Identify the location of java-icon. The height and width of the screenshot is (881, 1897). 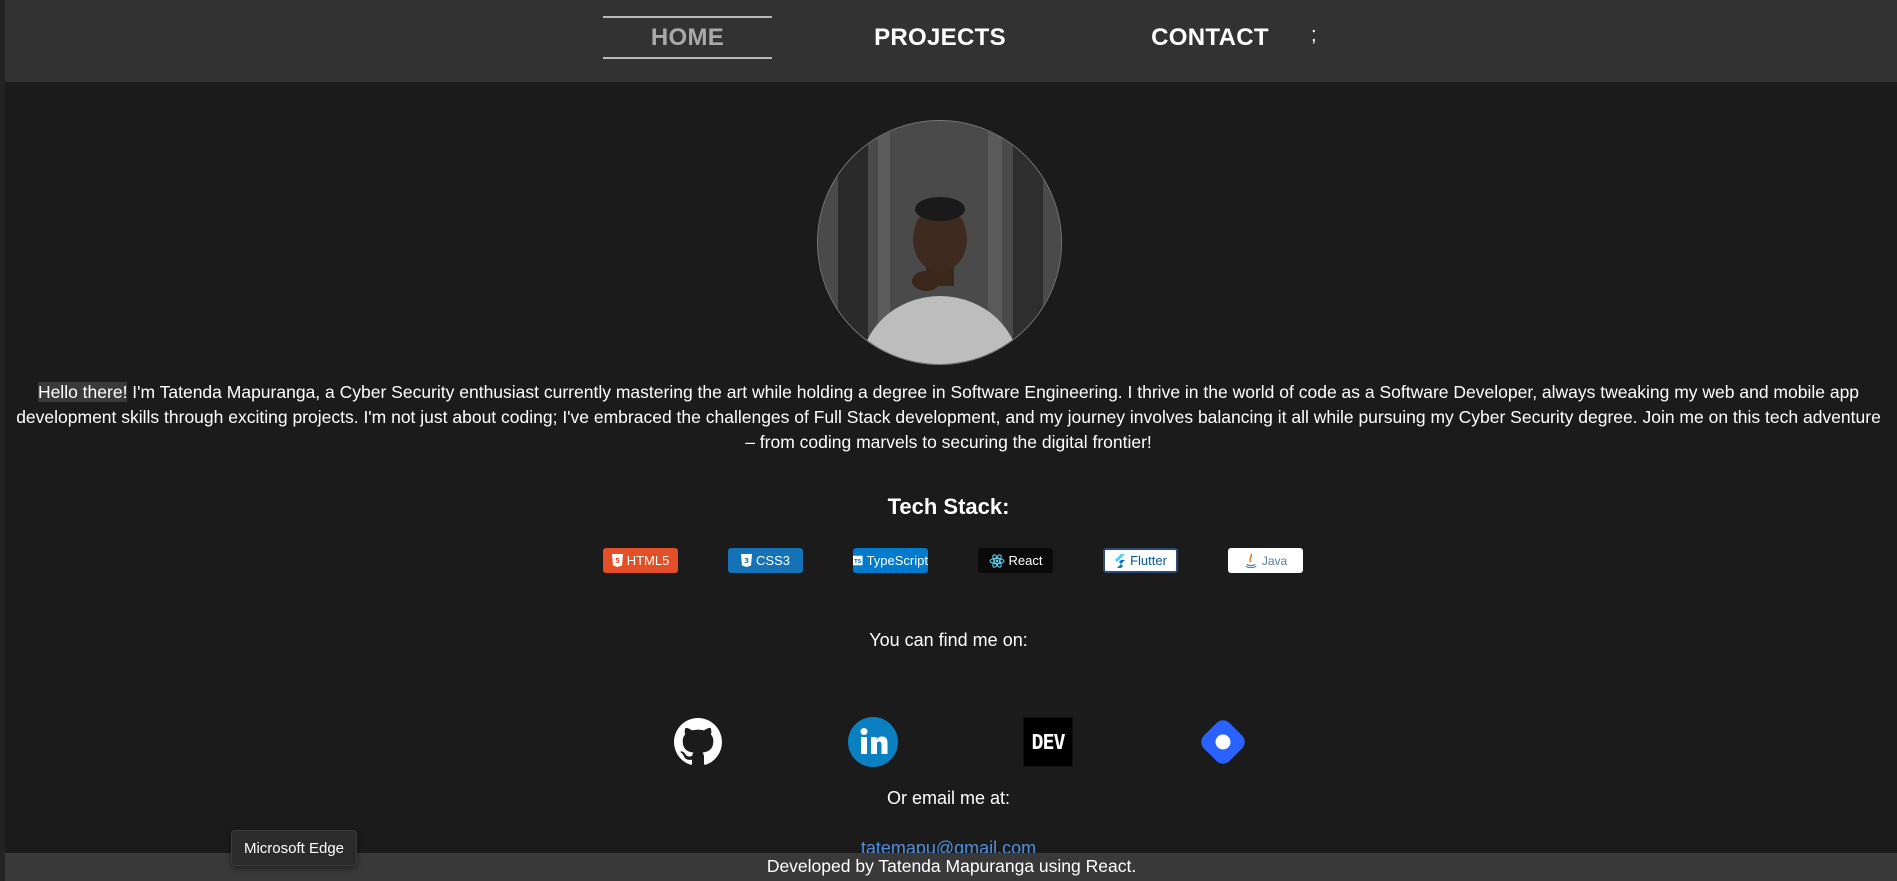
(1251, 560).